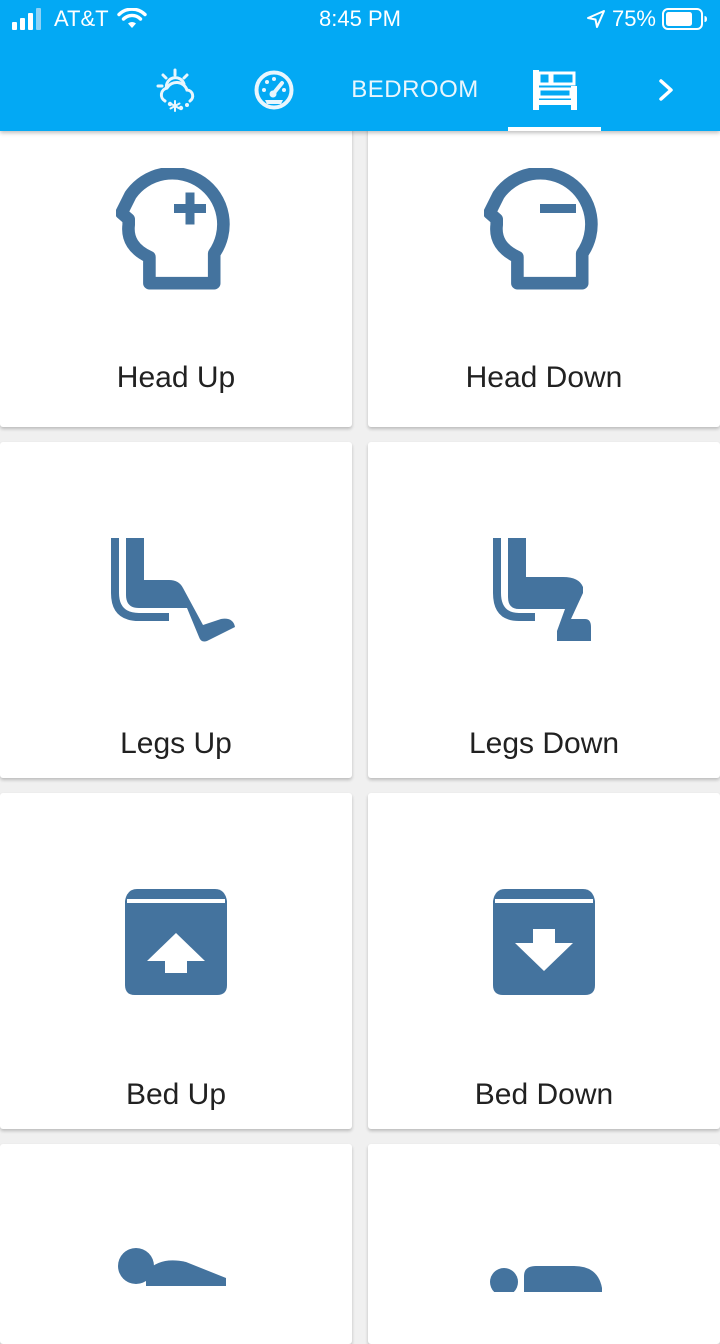 The height and width of the screenshot is (1344, 720). I want to click on bed-outline-icon, so click(546, 1279).